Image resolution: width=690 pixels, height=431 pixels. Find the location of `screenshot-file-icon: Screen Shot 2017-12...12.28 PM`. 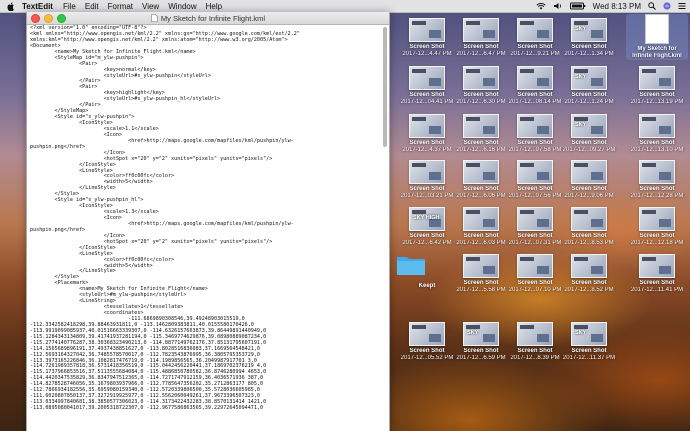

screenshot-file-icon: Screen Shot 2017-12...12.28 PM is located at coordinates (657, 180).